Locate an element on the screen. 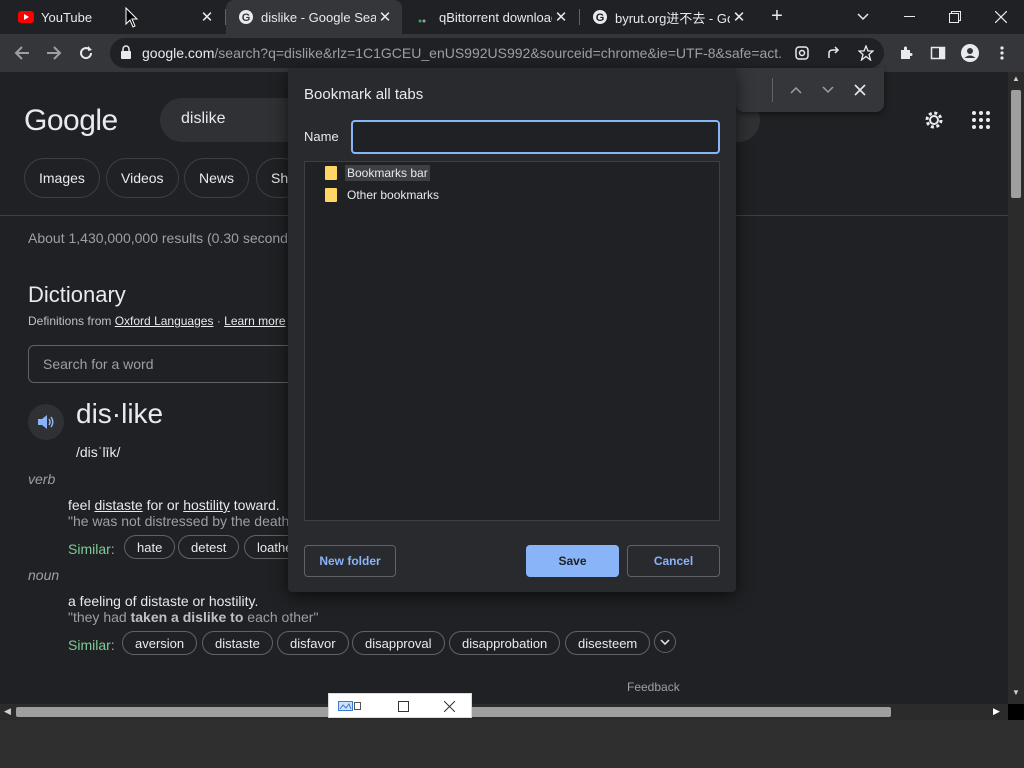 This screenshot has height=768, width=1024. reload-button is located at coordinates (86, 53).